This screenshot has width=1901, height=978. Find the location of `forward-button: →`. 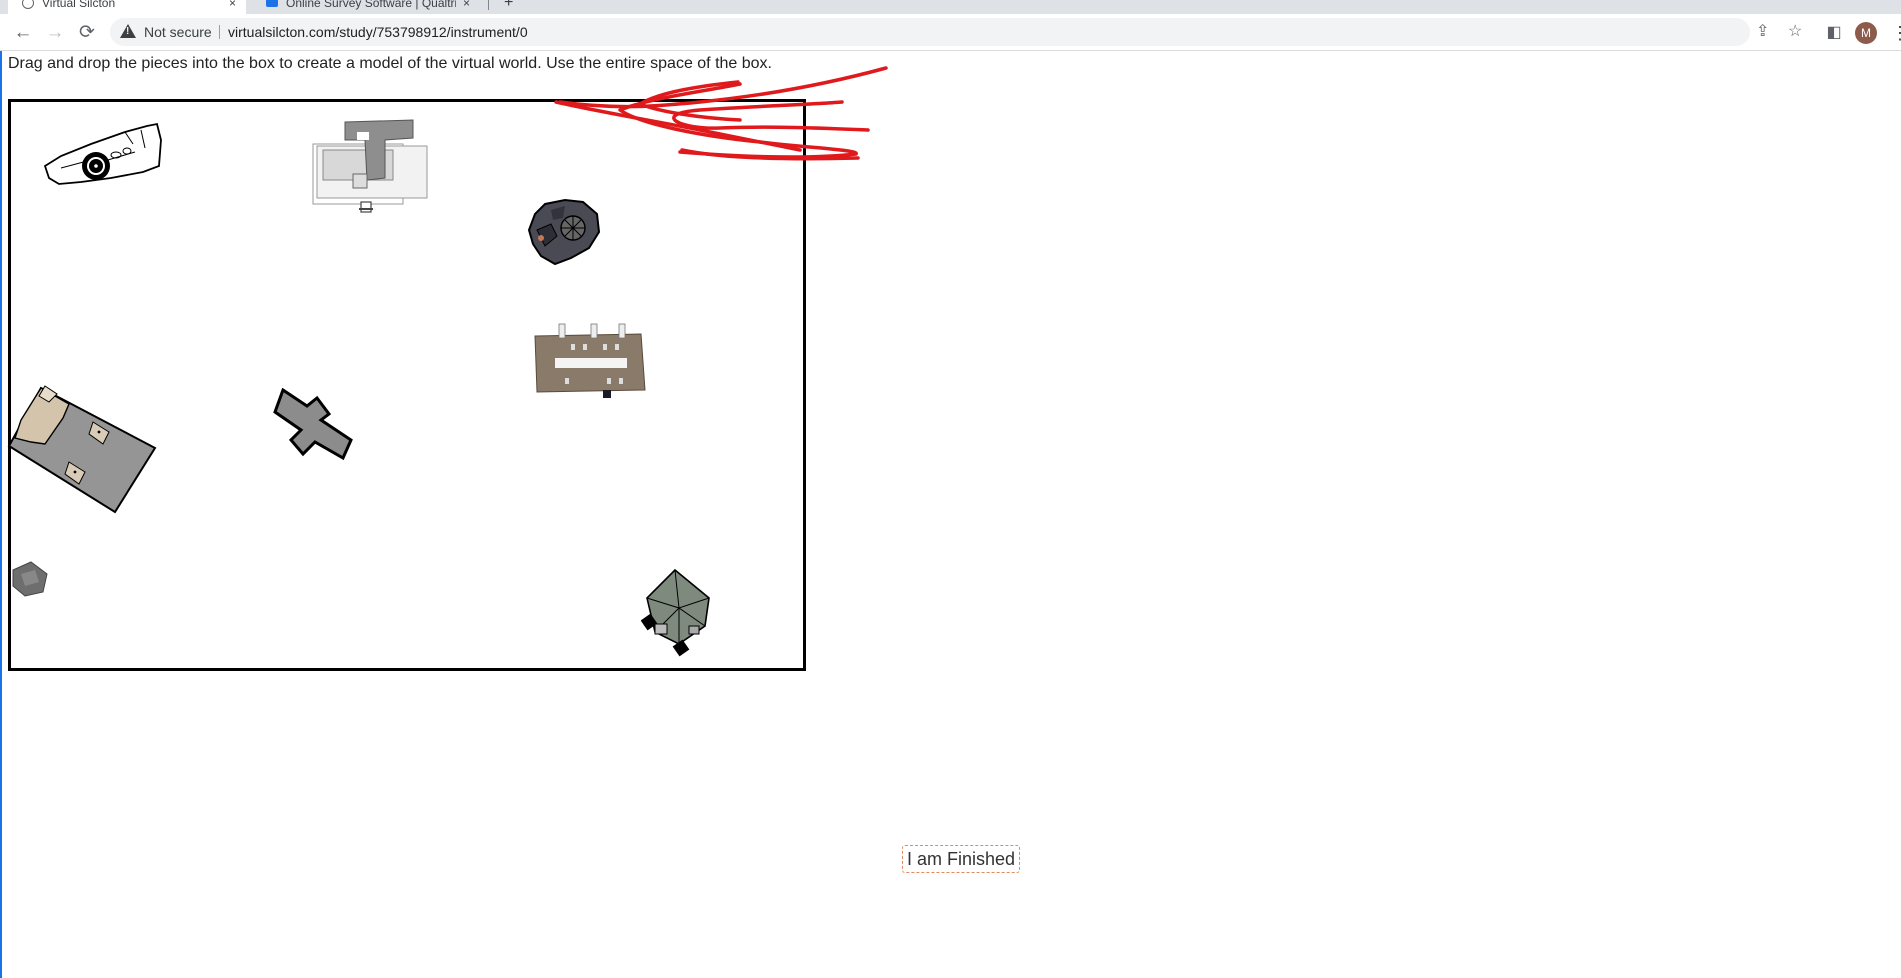

forward-button: → is located at coordinates (55, 33).